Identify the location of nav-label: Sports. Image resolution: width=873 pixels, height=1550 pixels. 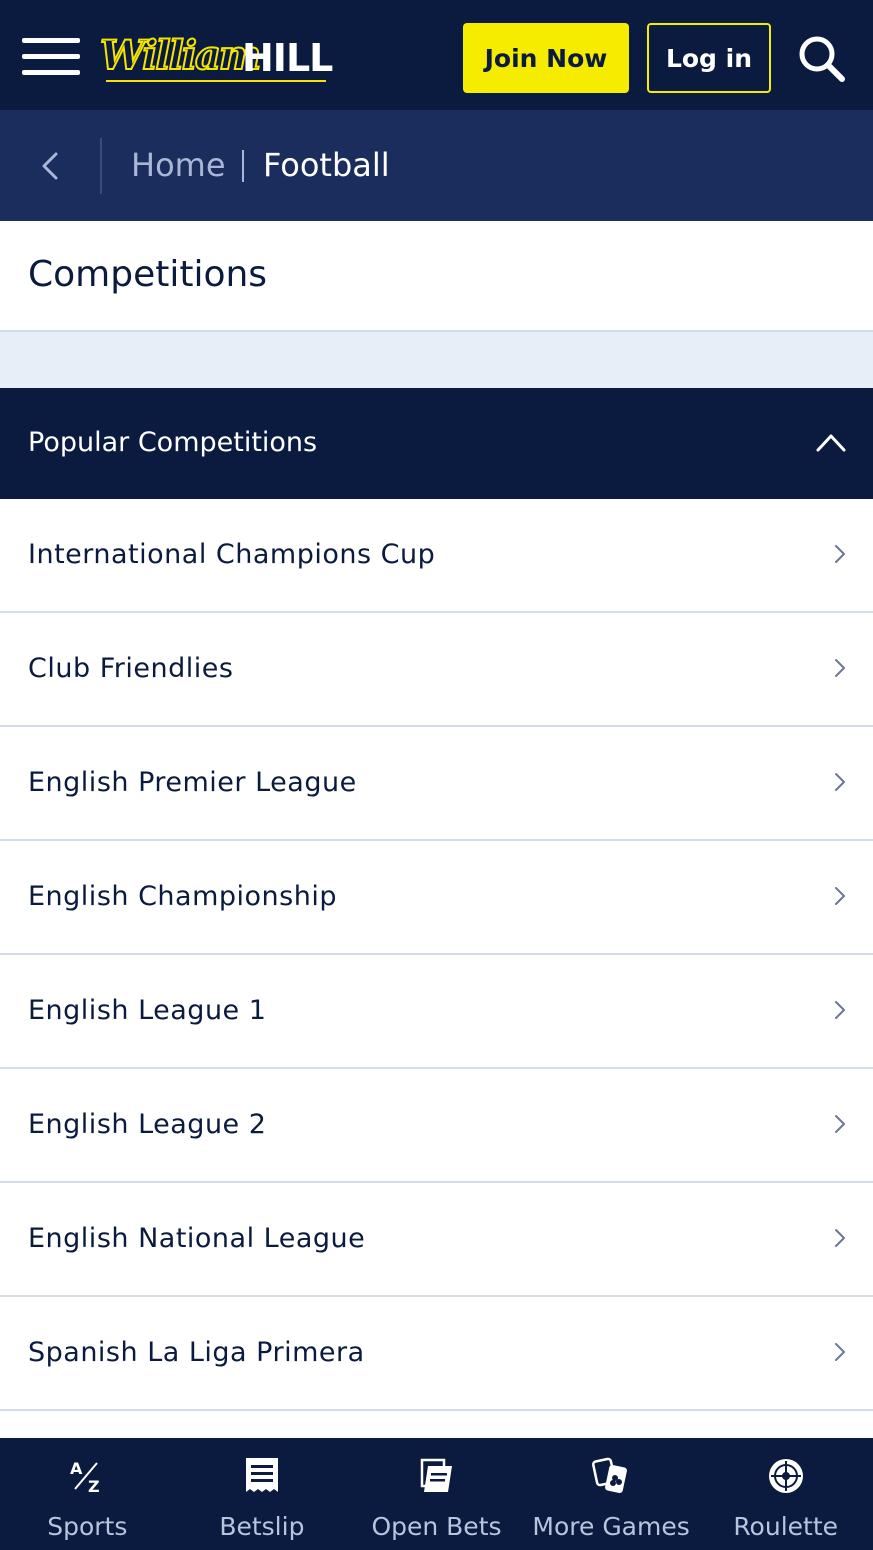
(87, 1526).